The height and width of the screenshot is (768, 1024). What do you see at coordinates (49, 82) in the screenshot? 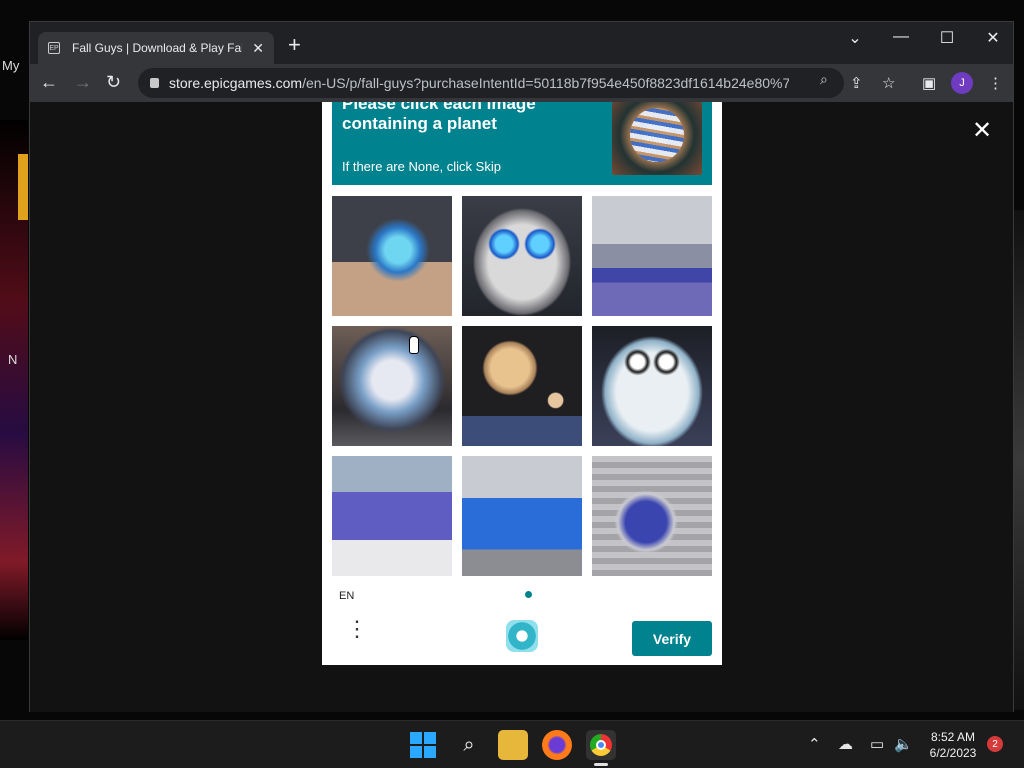
I see `back-icon: ←` at bounding box center [49, 82].